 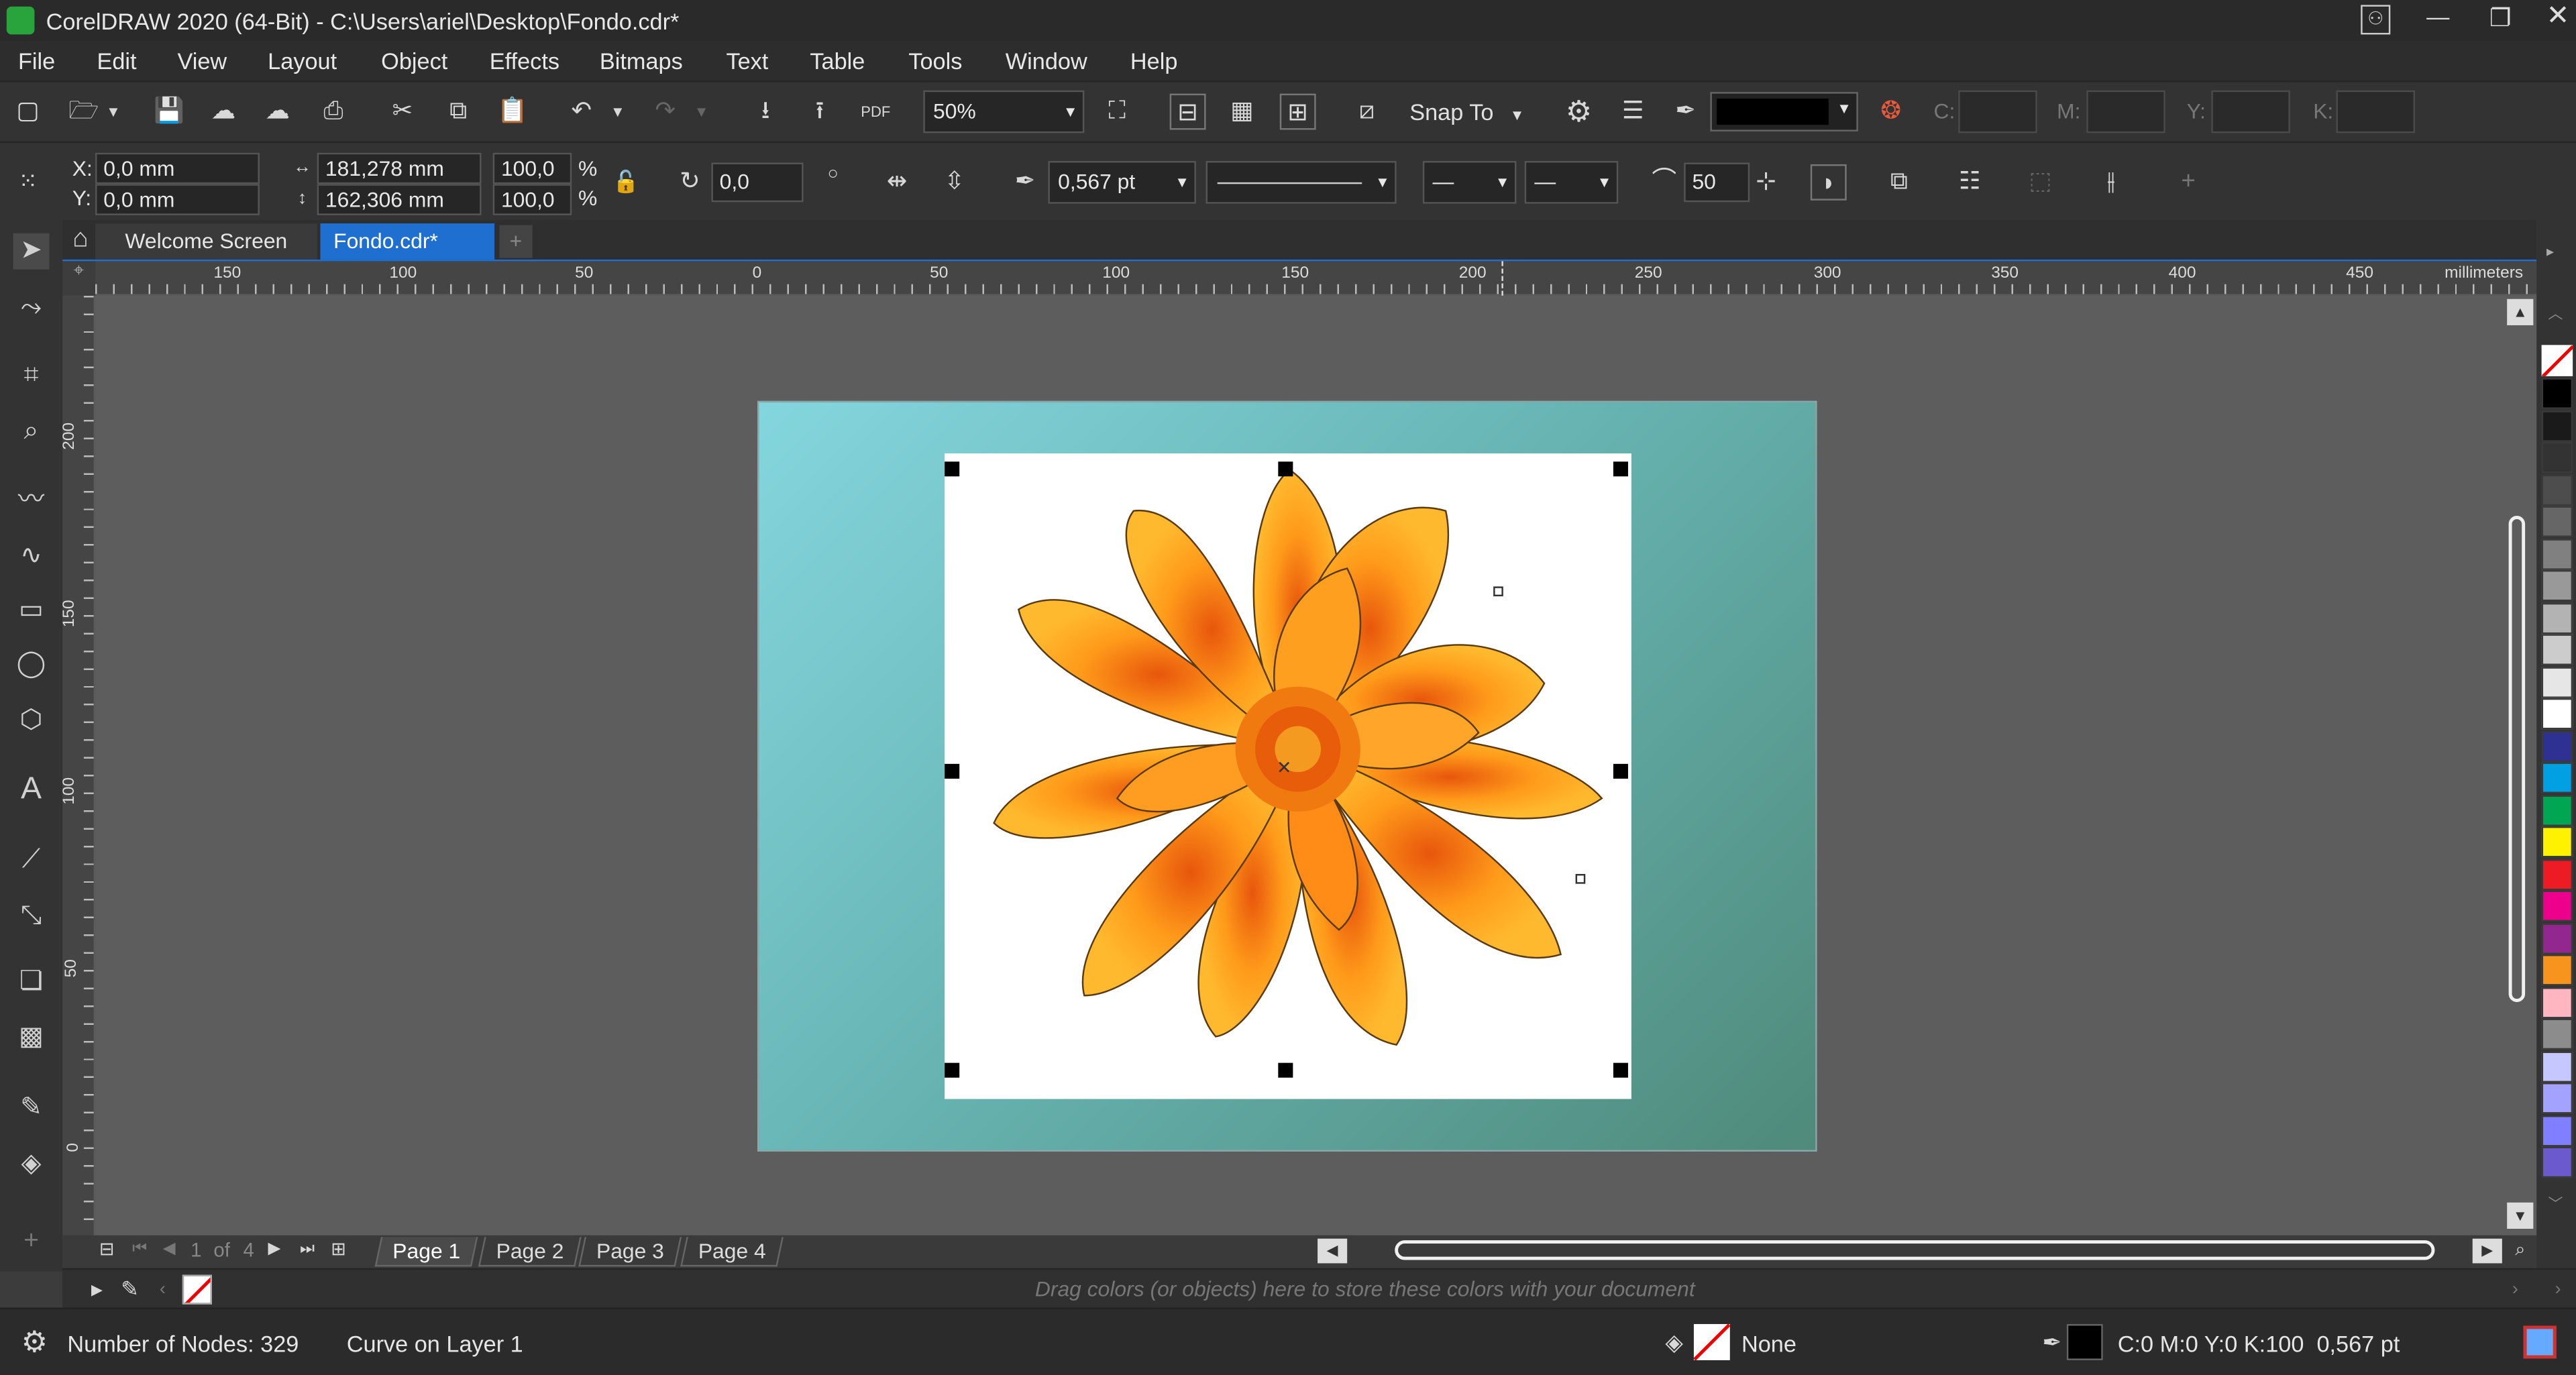 I want to click on cyan-field, so click(x=1997, y=112).